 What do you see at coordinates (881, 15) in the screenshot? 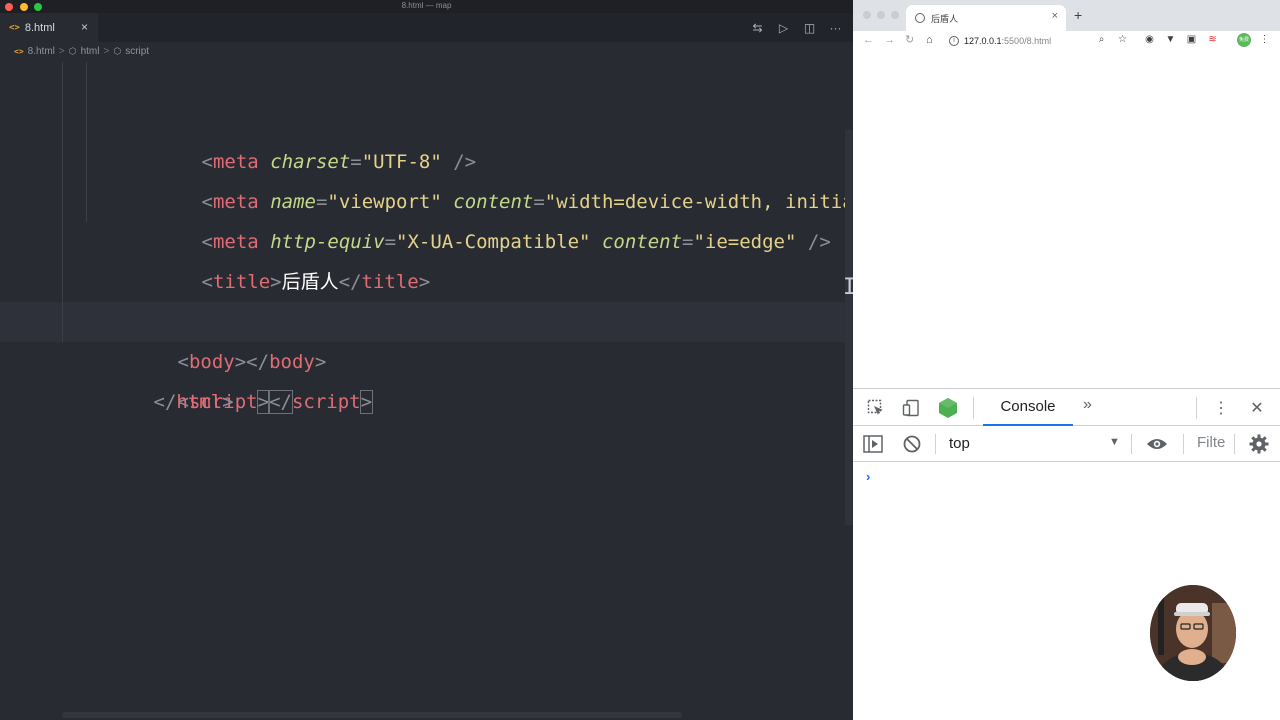
I see `minimize-window-button` at bounding box center [881, 15].